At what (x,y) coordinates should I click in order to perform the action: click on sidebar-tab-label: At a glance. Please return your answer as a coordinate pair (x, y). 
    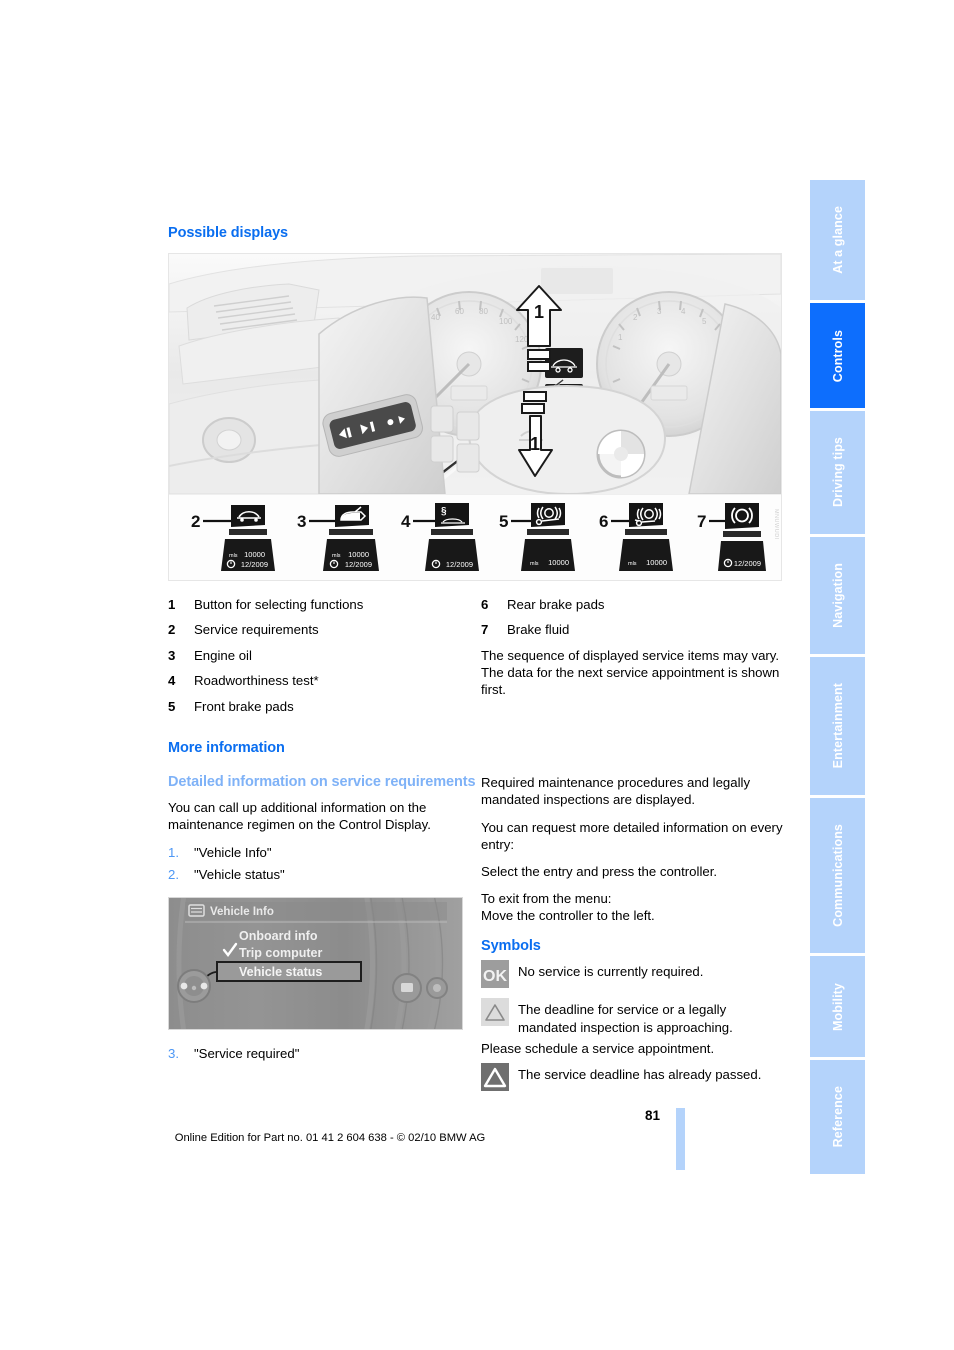
    Looking at the image, I should click on (837, 240).